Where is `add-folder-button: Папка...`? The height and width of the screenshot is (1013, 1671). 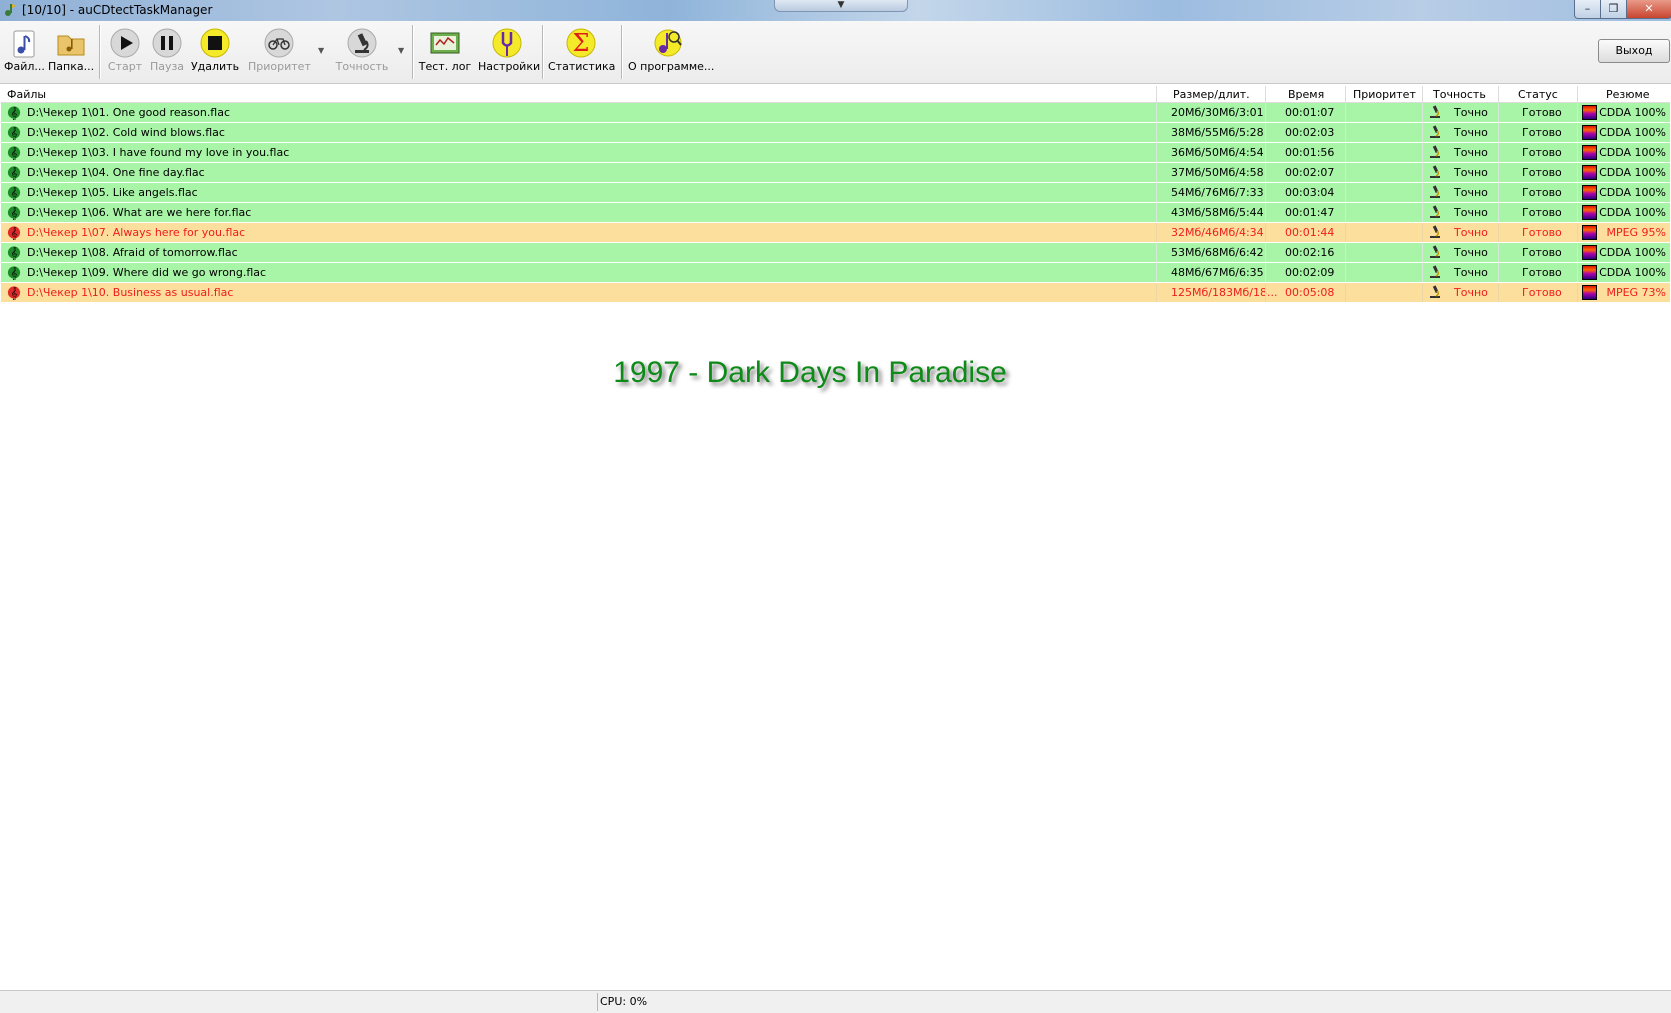
add-folder-button: Папка... is located at coordinates (71, 53).